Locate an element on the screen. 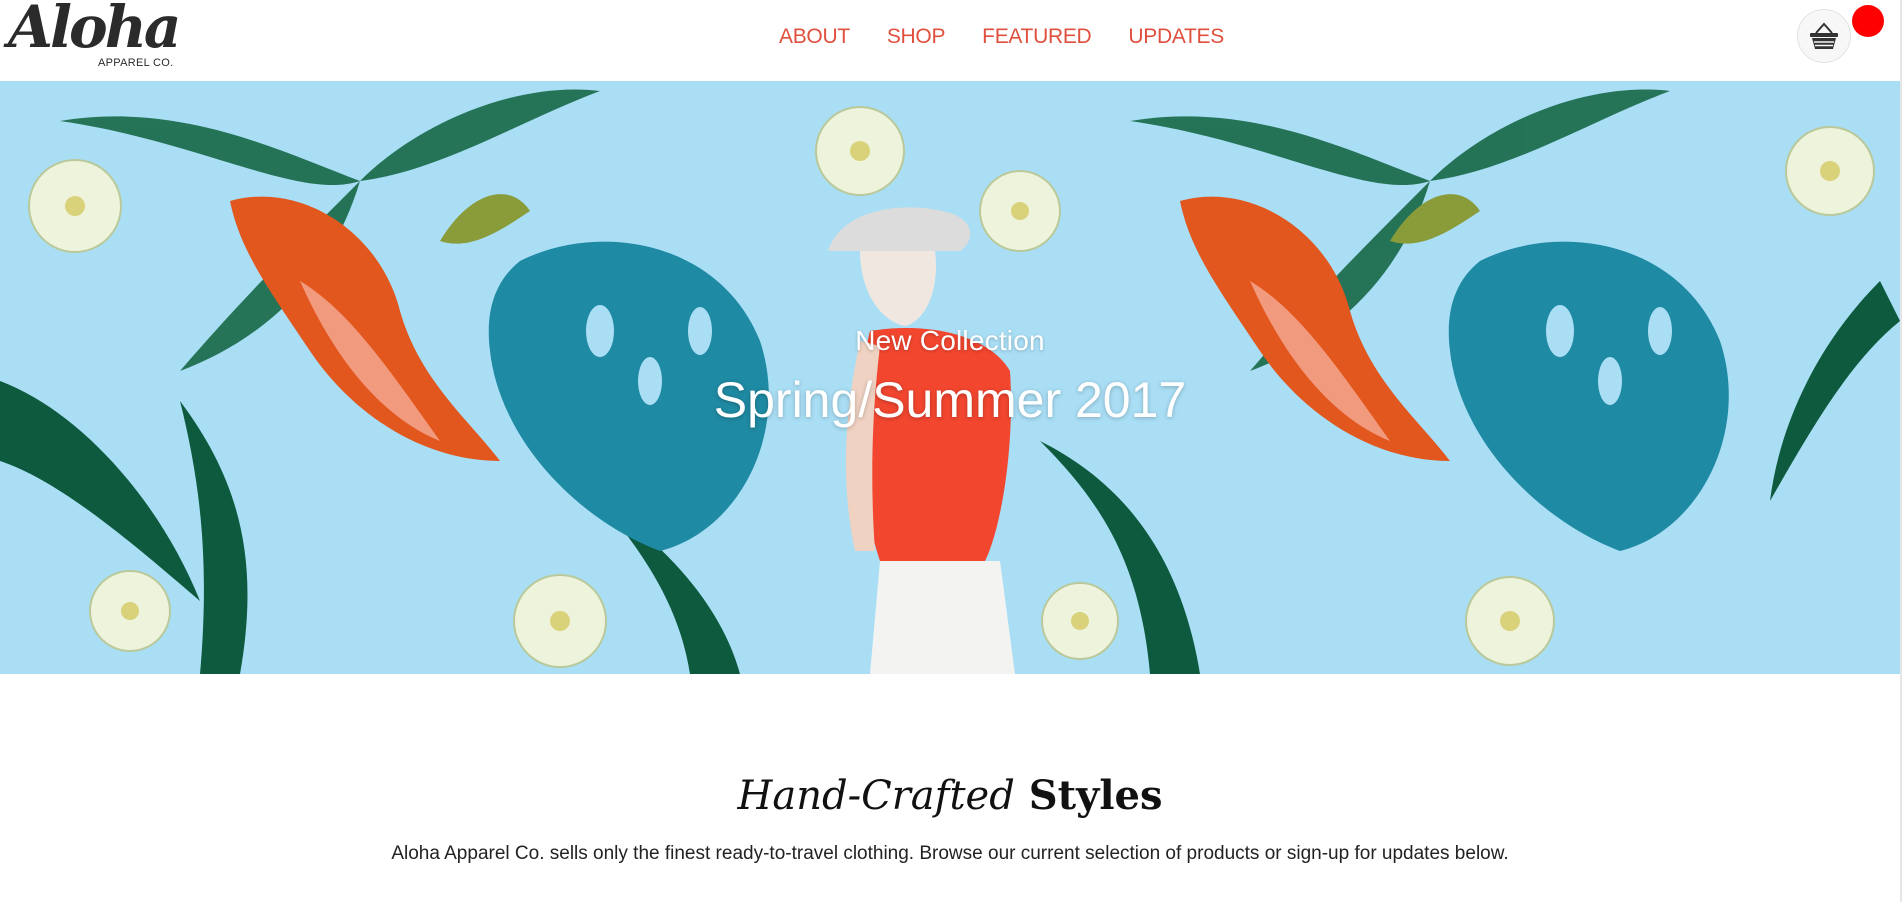 This screenshot has width=1902, height=902. cart-button is located at coordinates (1824, 36).